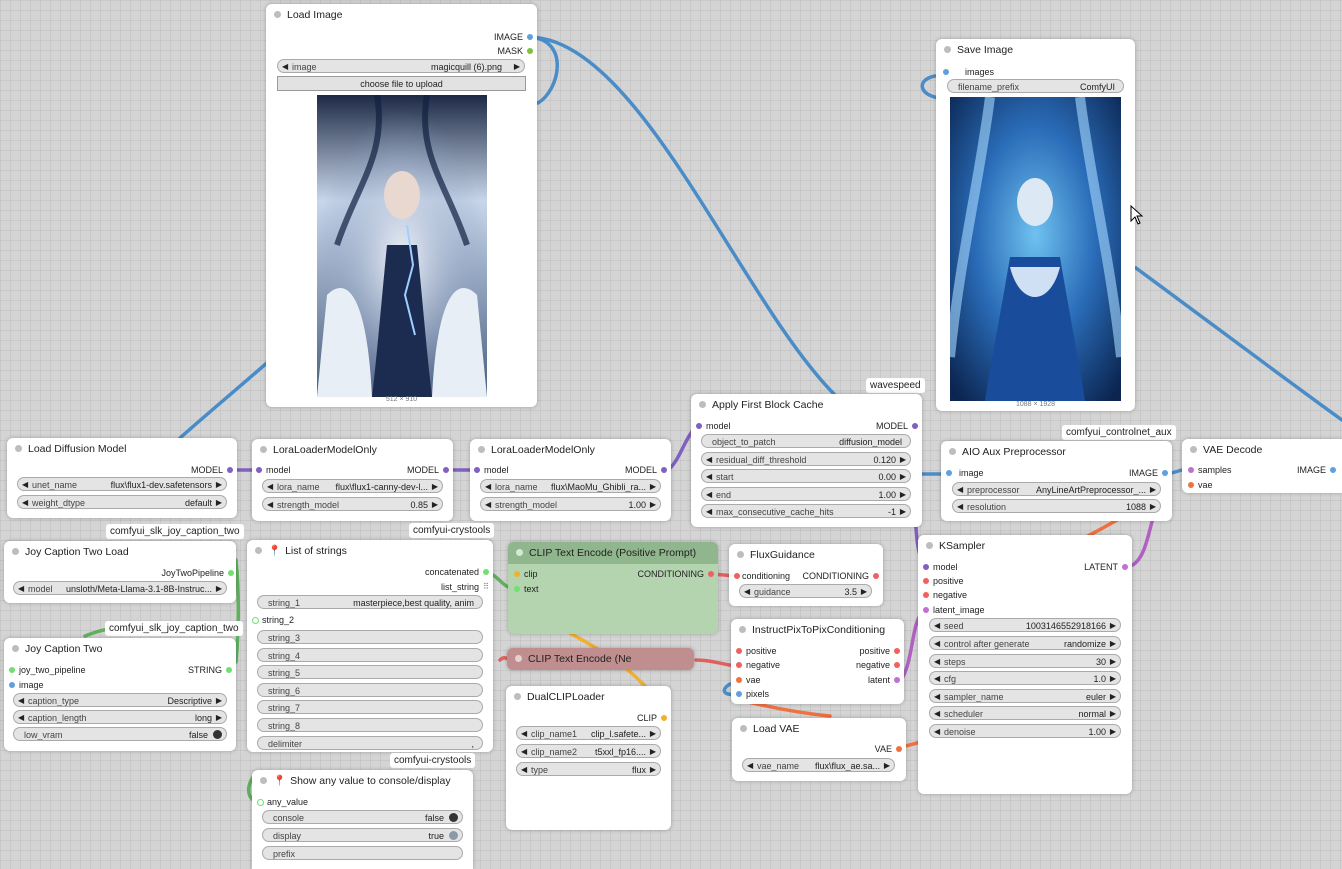  Describe the element at coordinates (806, 405) in the screenshot. I see `node-titlebar: Apply First Block Cache` at that location.